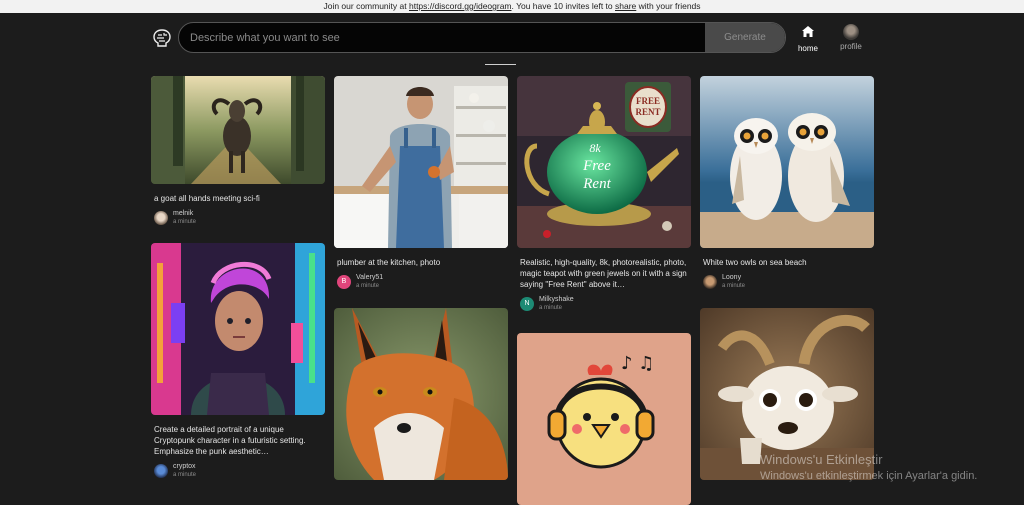  Describe the element at coordinates (421, 282) in the screenshot. I see `card-author: B Valery51 a minute` at that location.